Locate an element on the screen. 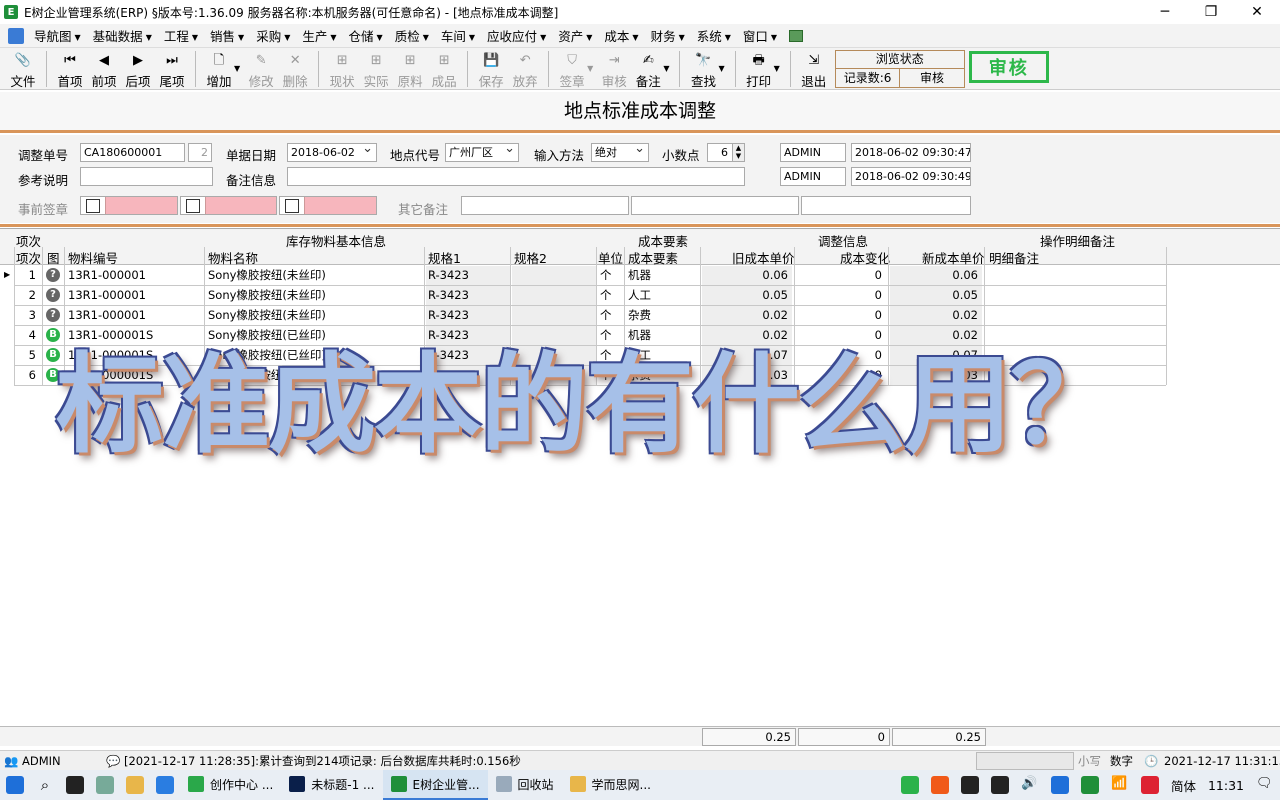 The height and width of the screenshot is (800, 1280). col-icon: 图 is located at coordinates (53, 257).